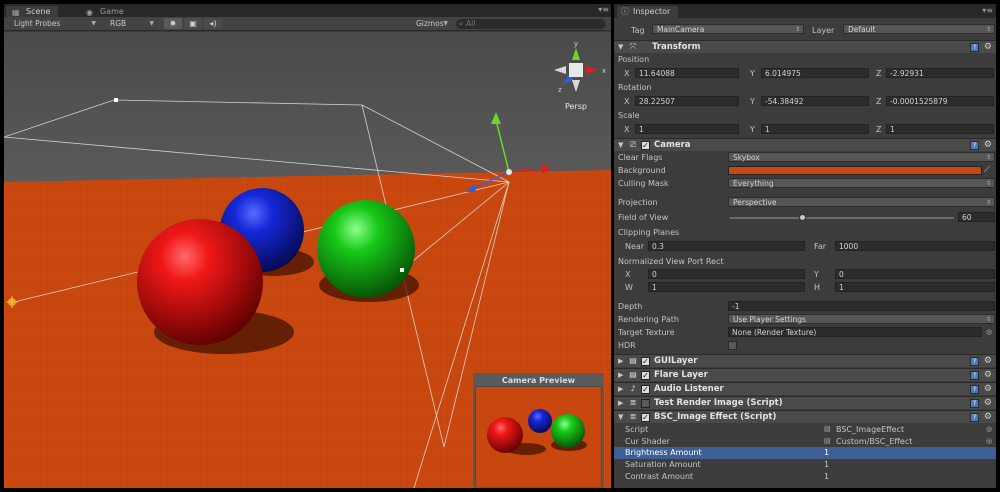 This screenshot has width=1000, height=492. What do you see at coordinates (861, 202) in the screenshot?
I see `projection-dropdown: Perspective ⇕` at bounding box center [861, 202].